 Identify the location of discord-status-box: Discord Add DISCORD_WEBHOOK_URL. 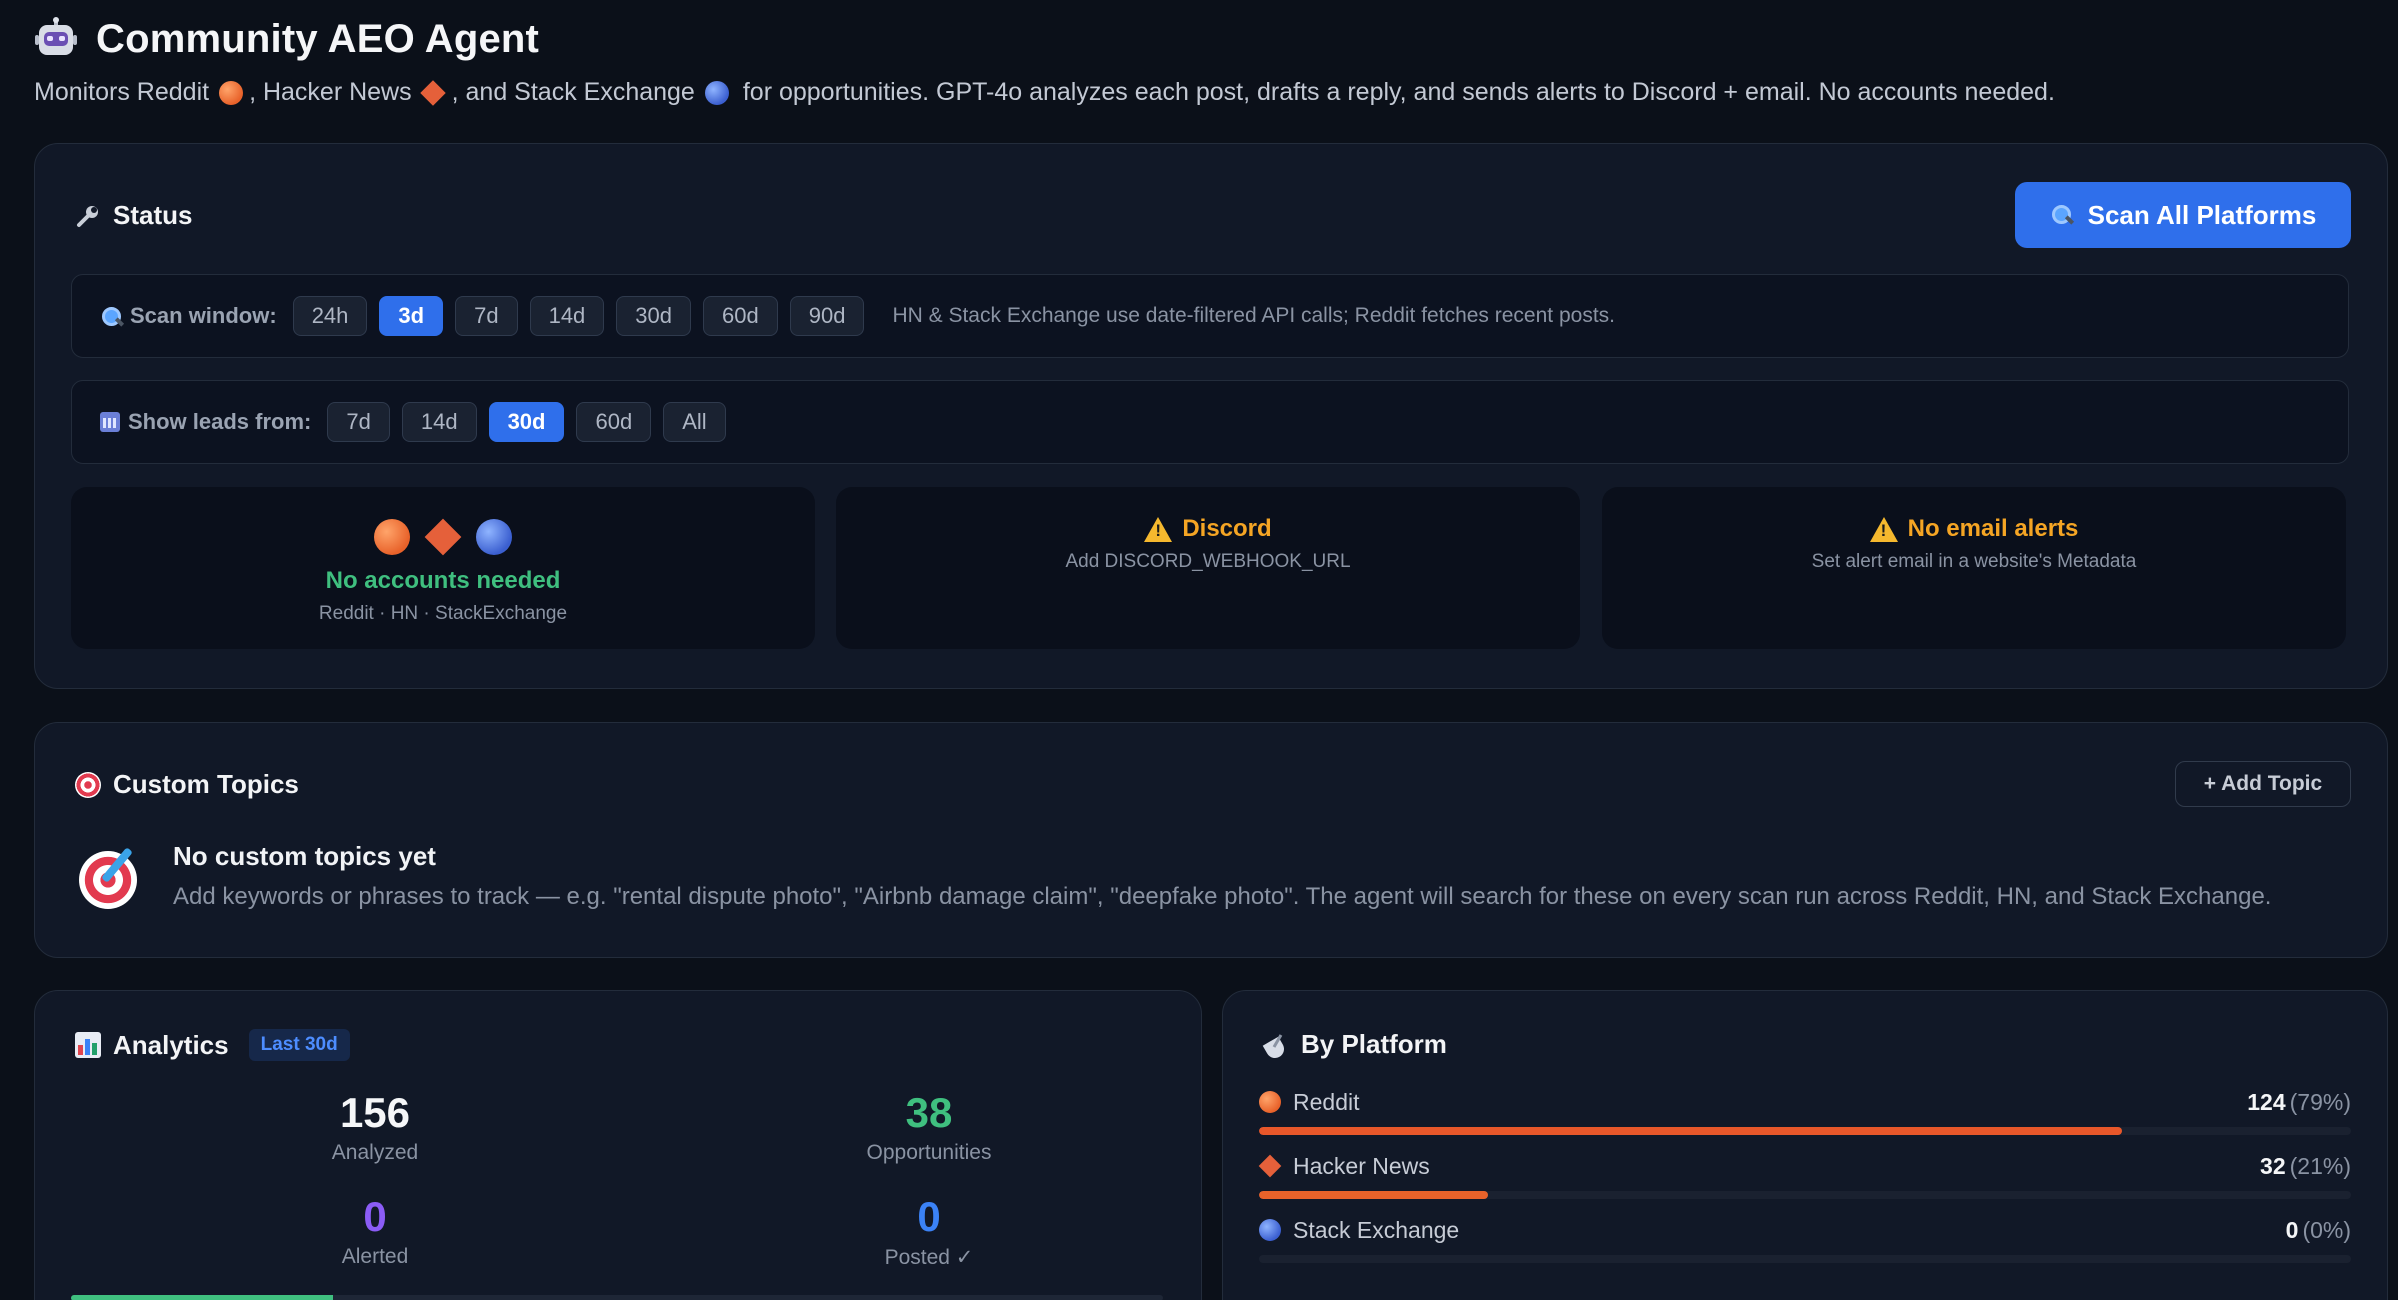
(1208, 568).